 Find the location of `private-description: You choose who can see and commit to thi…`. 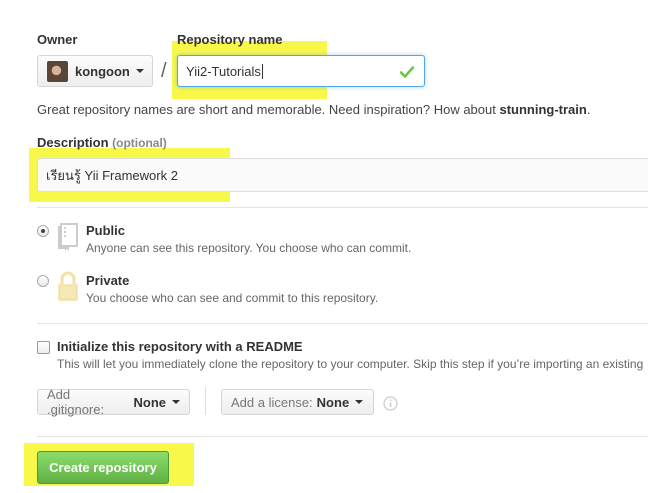

private-description: You choose who can see and commit to thi… is located at coordinates (232, 298).